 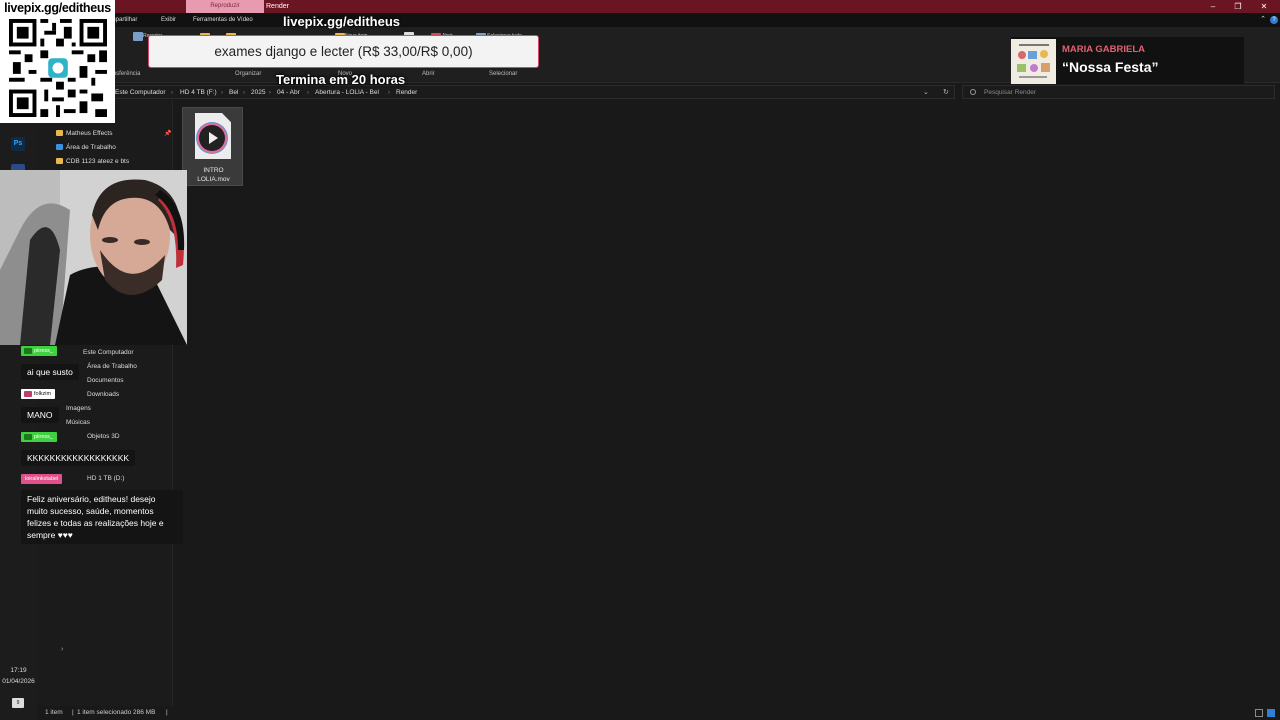 I want to click on selection-info: 1 item selecionado 286 MB, so click(x=116, y=712).